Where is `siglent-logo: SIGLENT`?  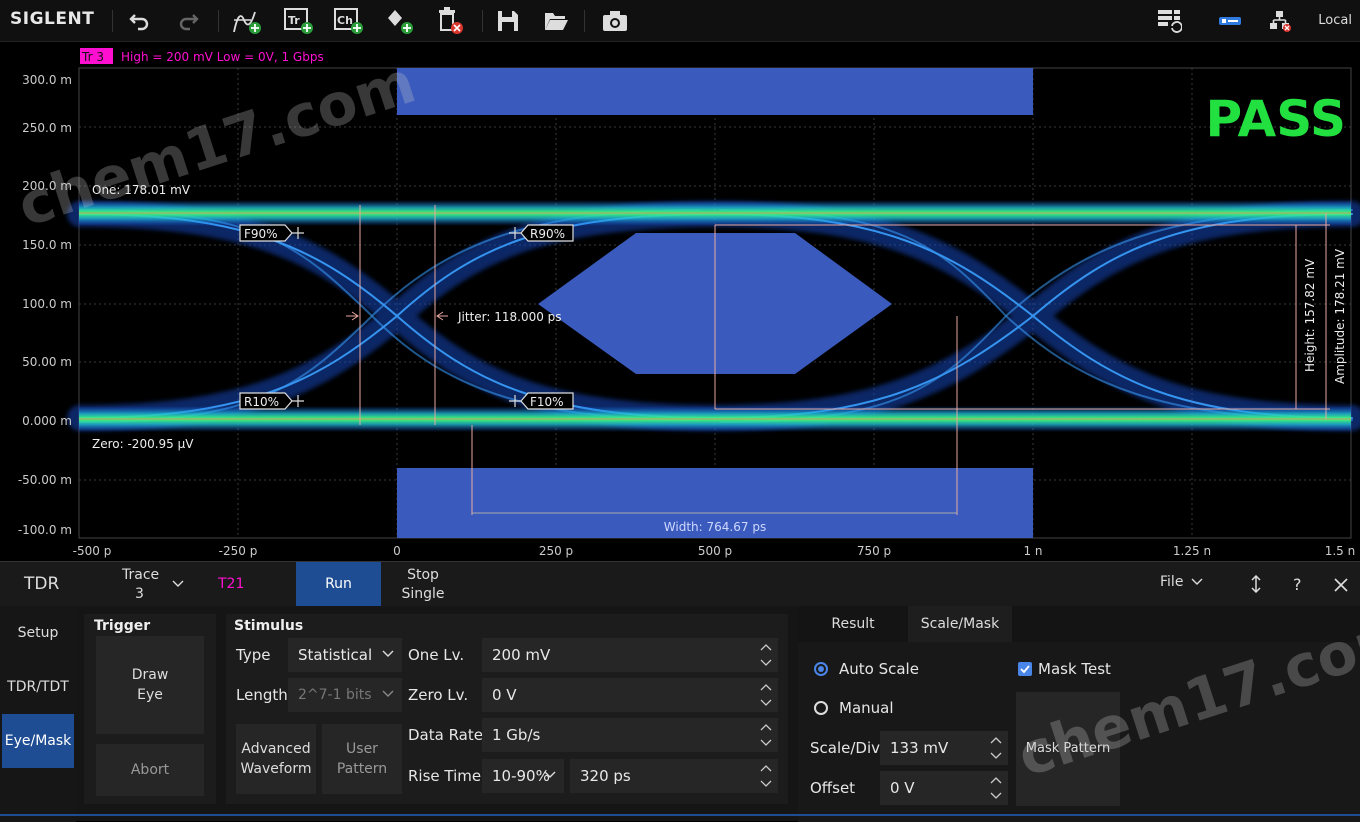
siglent-logo: SIGLENT is located at coordinates (52, 19).